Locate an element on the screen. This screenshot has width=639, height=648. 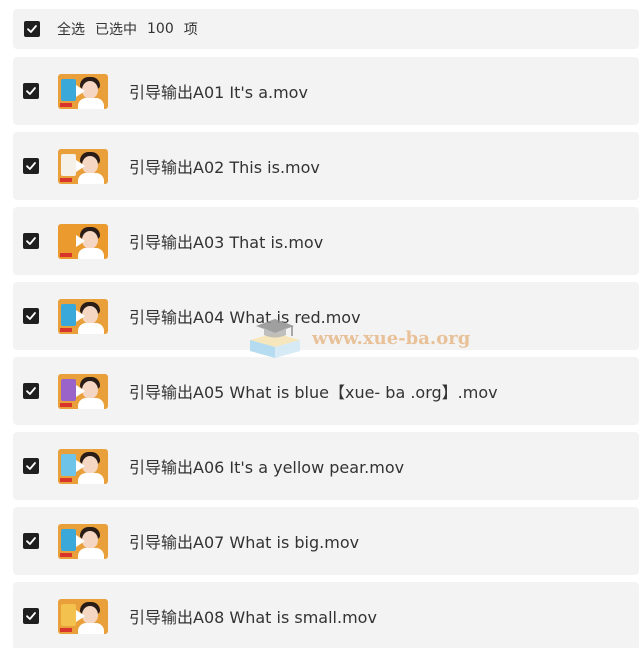
selection-summary: 全选 已选中 100 项 is located at coordinates (132, 29).